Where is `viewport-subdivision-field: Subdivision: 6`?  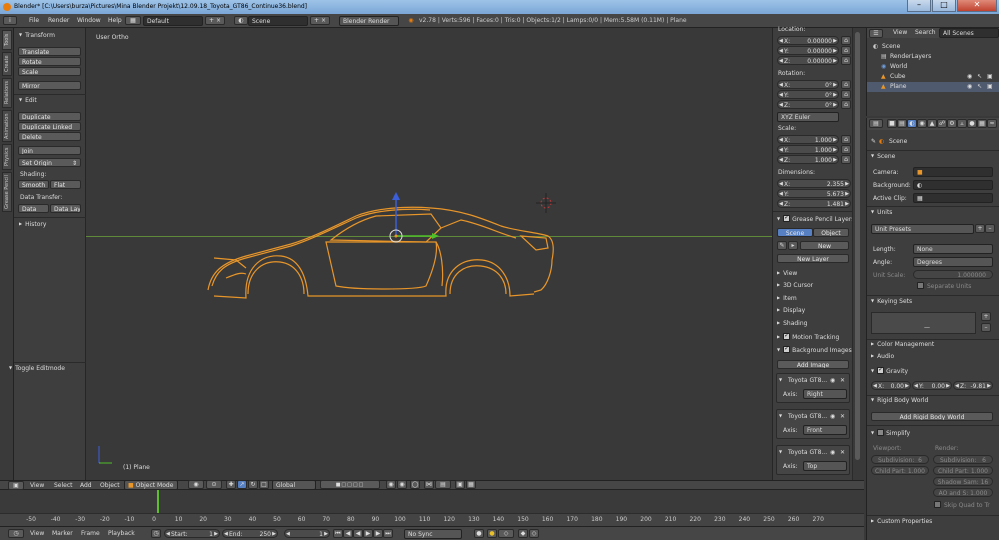
viewport-subdivision-field: Subdivision: 6 is located at coordinates (900, 459).